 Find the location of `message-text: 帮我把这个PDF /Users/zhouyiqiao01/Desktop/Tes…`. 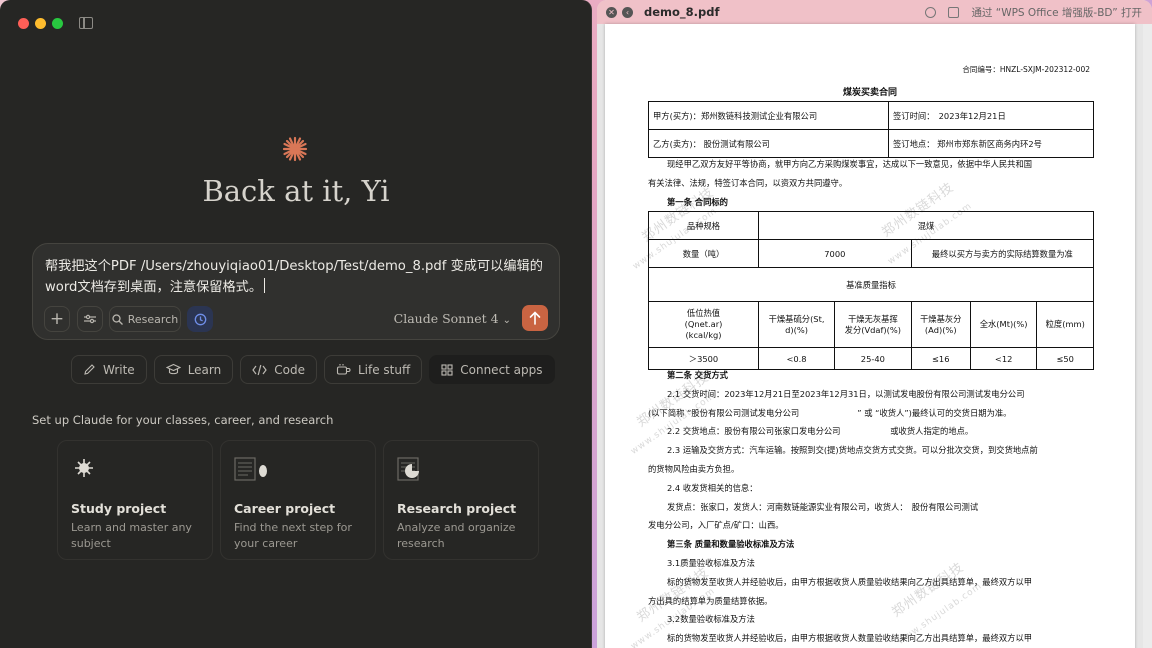

message-text: 帮我把这个PDF /Users/zhouyiqiao01/Desktop/Tes… is located at coordinates (294, 277).